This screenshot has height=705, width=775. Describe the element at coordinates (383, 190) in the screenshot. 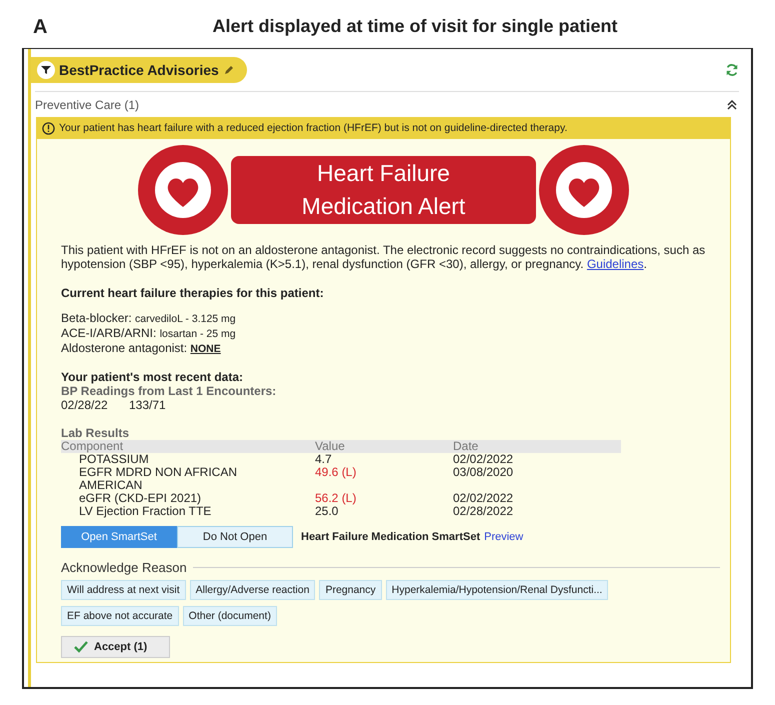

I see `alert-title: Heart Failure Medication Alert` at that location.